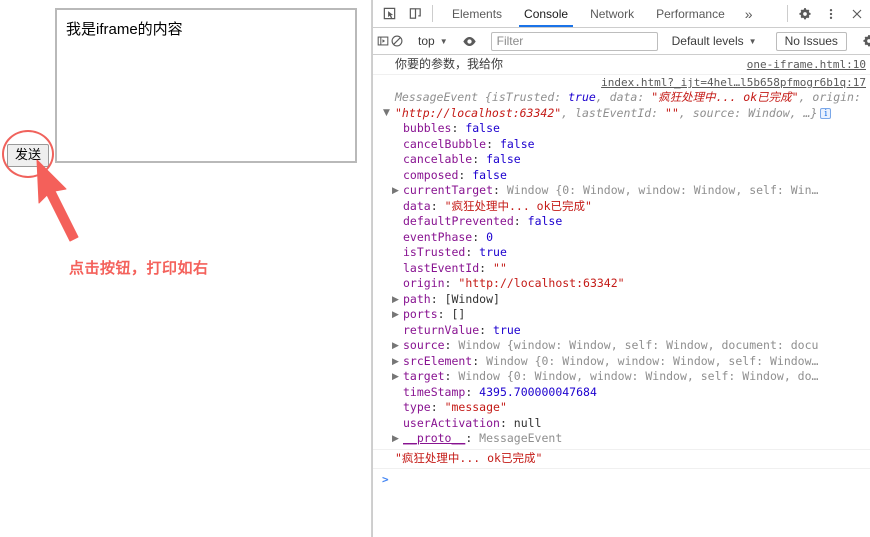 This screenshot has height=537, width=870. What do you see at coordinates (621, 253) in the screenshot?
I see `object-property-row: isTrusted: true` at bounding box center [621, 253].